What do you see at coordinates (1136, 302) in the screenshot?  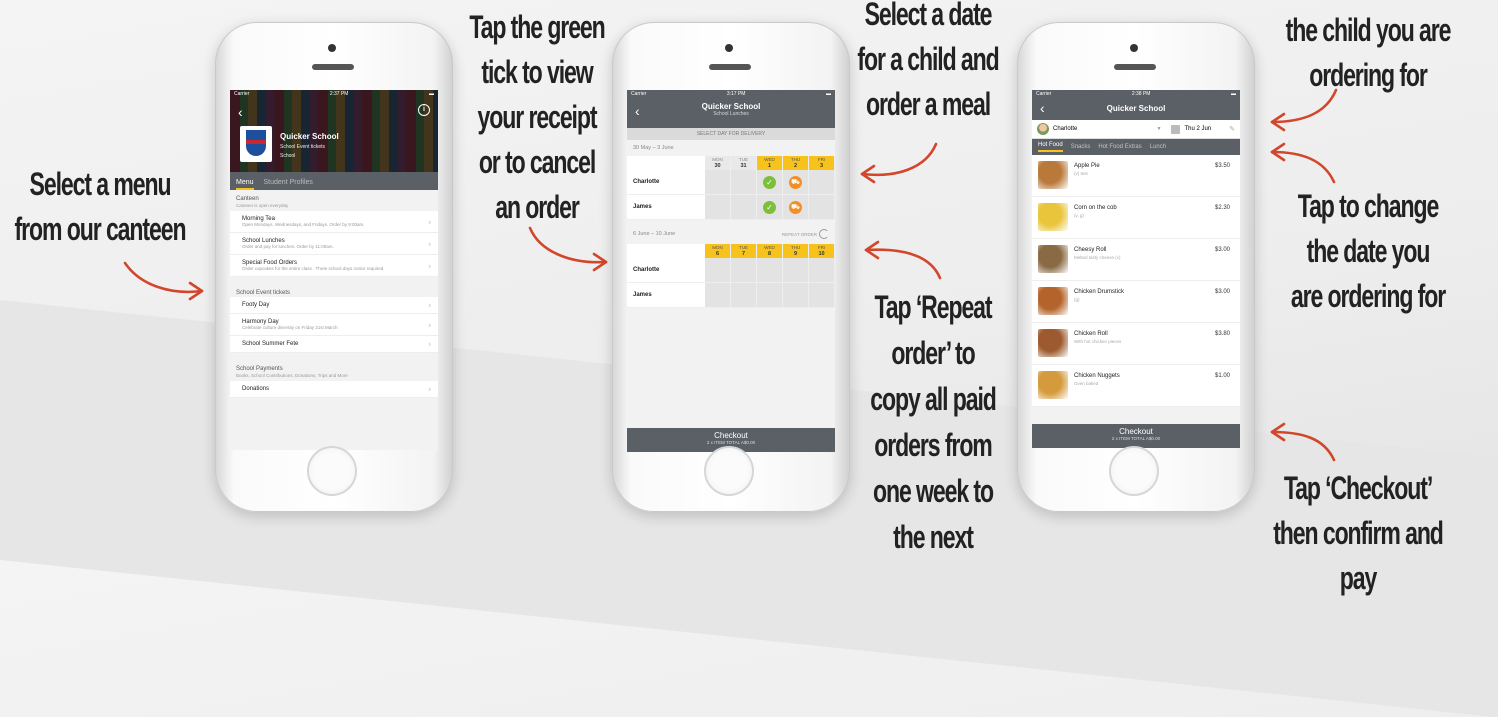 I see `food-item: Chicken Drumstick (g) $3.00` at bounding box center [1136, 302].